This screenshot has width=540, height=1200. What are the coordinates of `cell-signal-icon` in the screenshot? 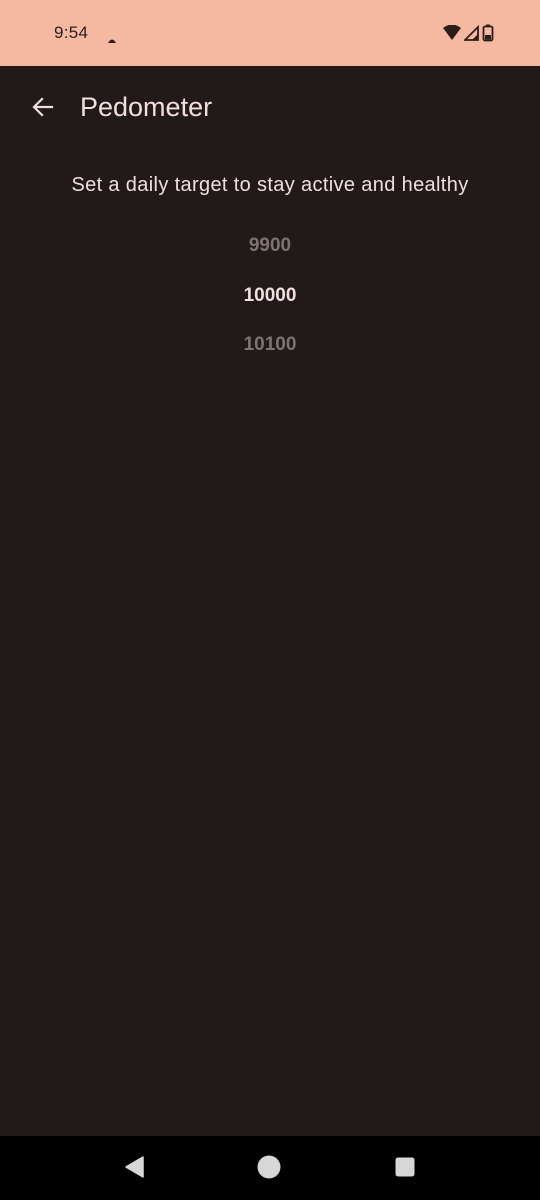 It's located at (470, 35).